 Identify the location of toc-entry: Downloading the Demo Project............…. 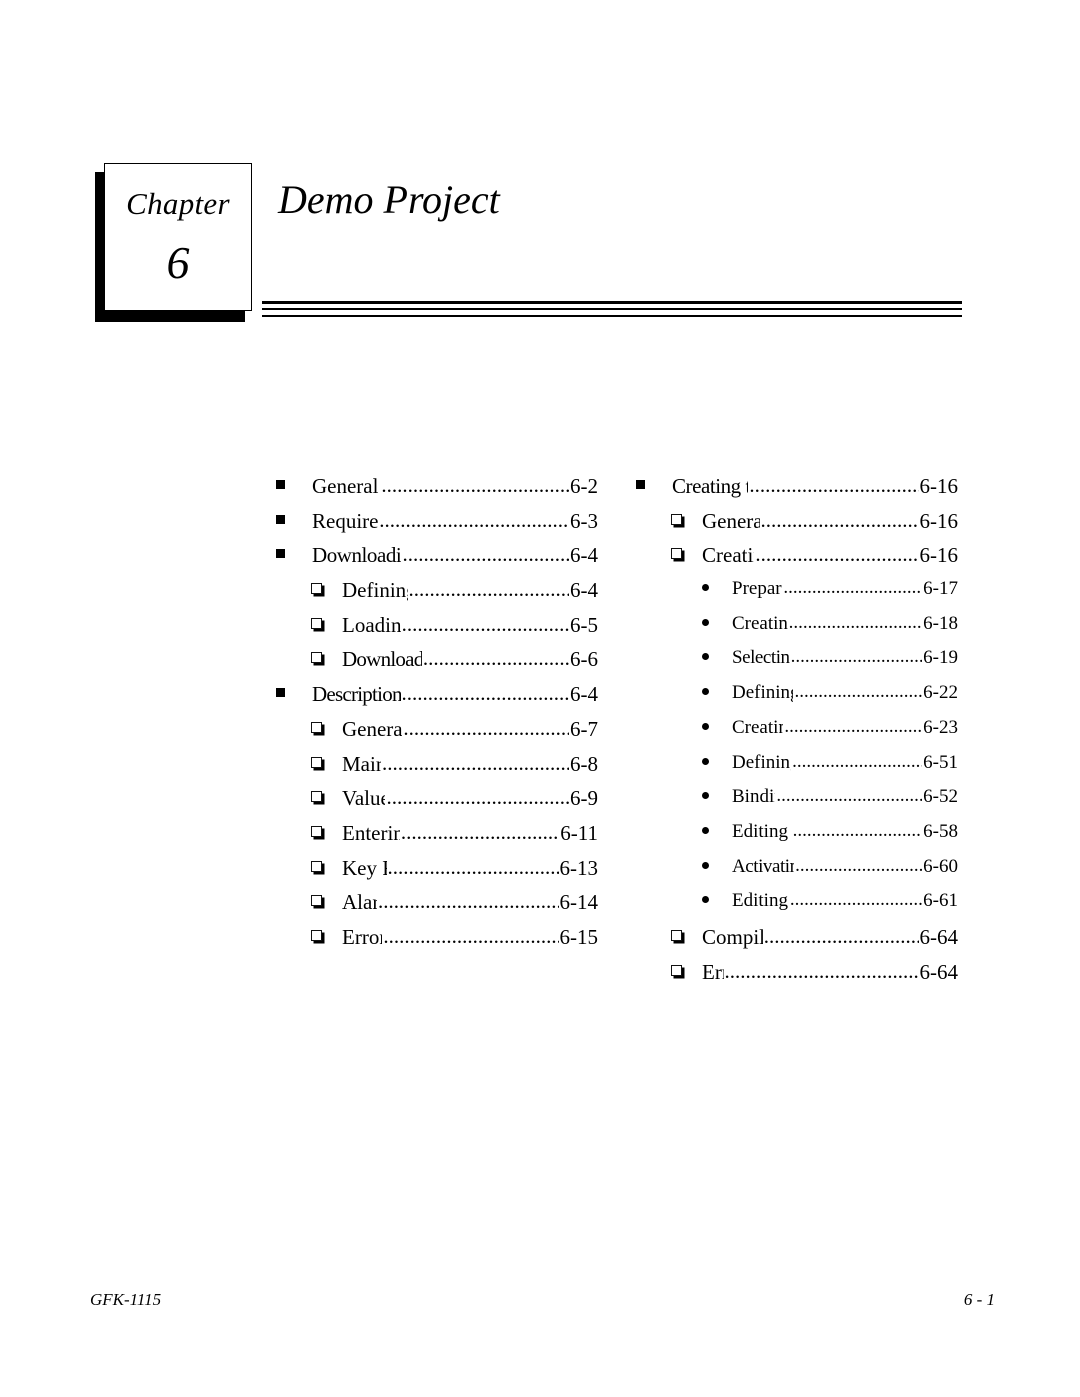
(437, 560).